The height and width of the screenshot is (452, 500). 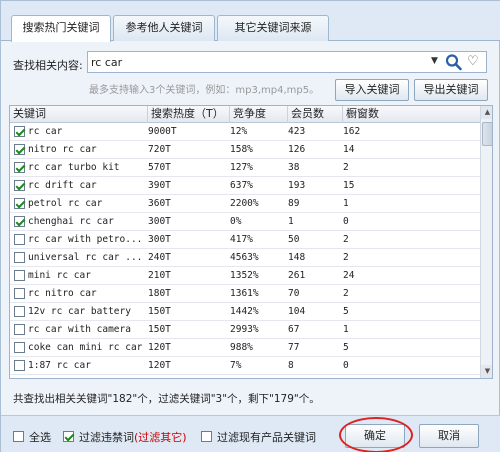 What do you see at coordinates (133, 437) in the screenshot?
I see `filter-banned-label: 过滤违禁词(过滤其它)` at bounding box center [133, 437].